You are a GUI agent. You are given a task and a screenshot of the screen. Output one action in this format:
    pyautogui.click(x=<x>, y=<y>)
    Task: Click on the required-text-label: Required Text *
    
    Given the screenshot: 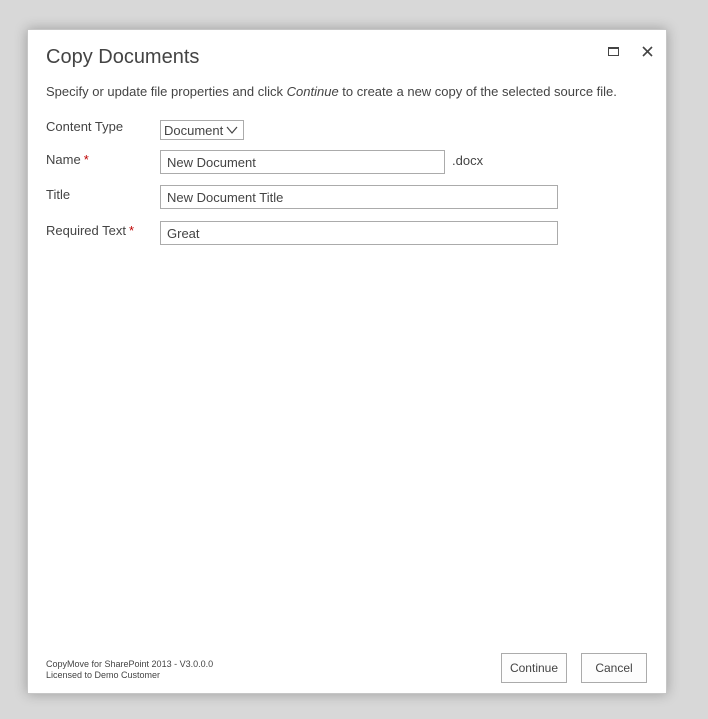 What is the action you would take?
    pyautogui.click(x=90, y=230)
    